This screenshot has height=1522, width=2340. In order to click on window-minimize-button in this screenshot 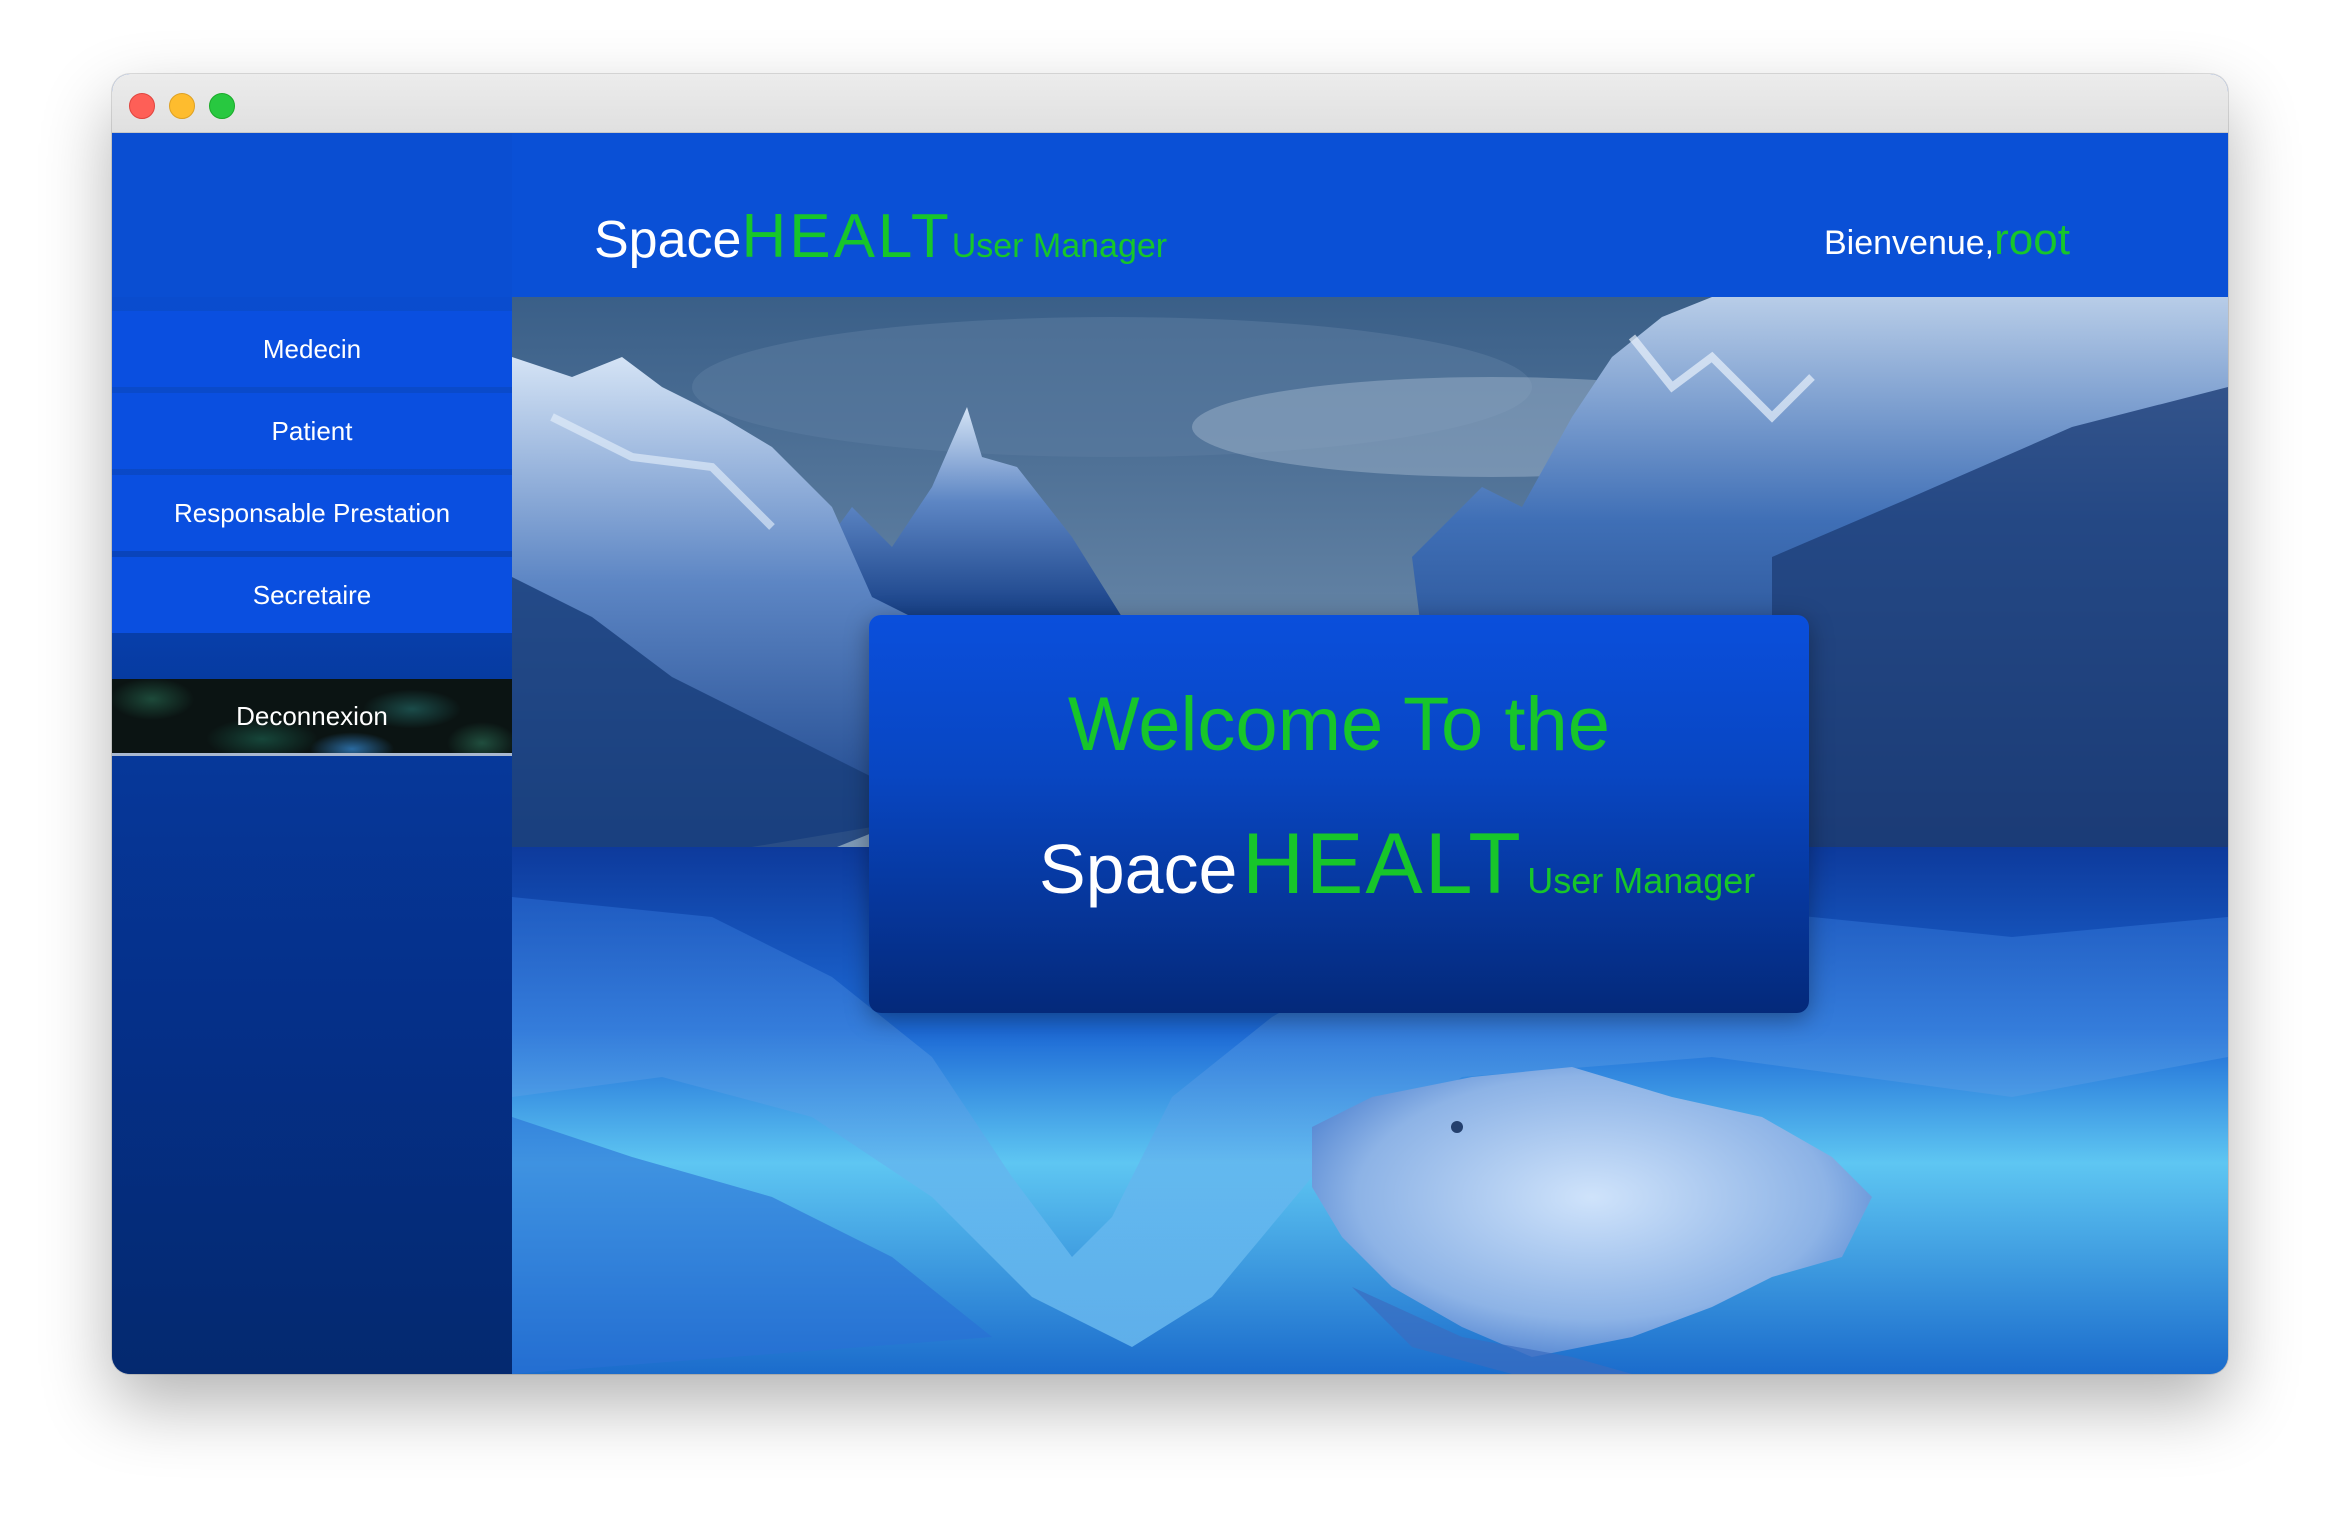, I will do `click(182, 106)`.